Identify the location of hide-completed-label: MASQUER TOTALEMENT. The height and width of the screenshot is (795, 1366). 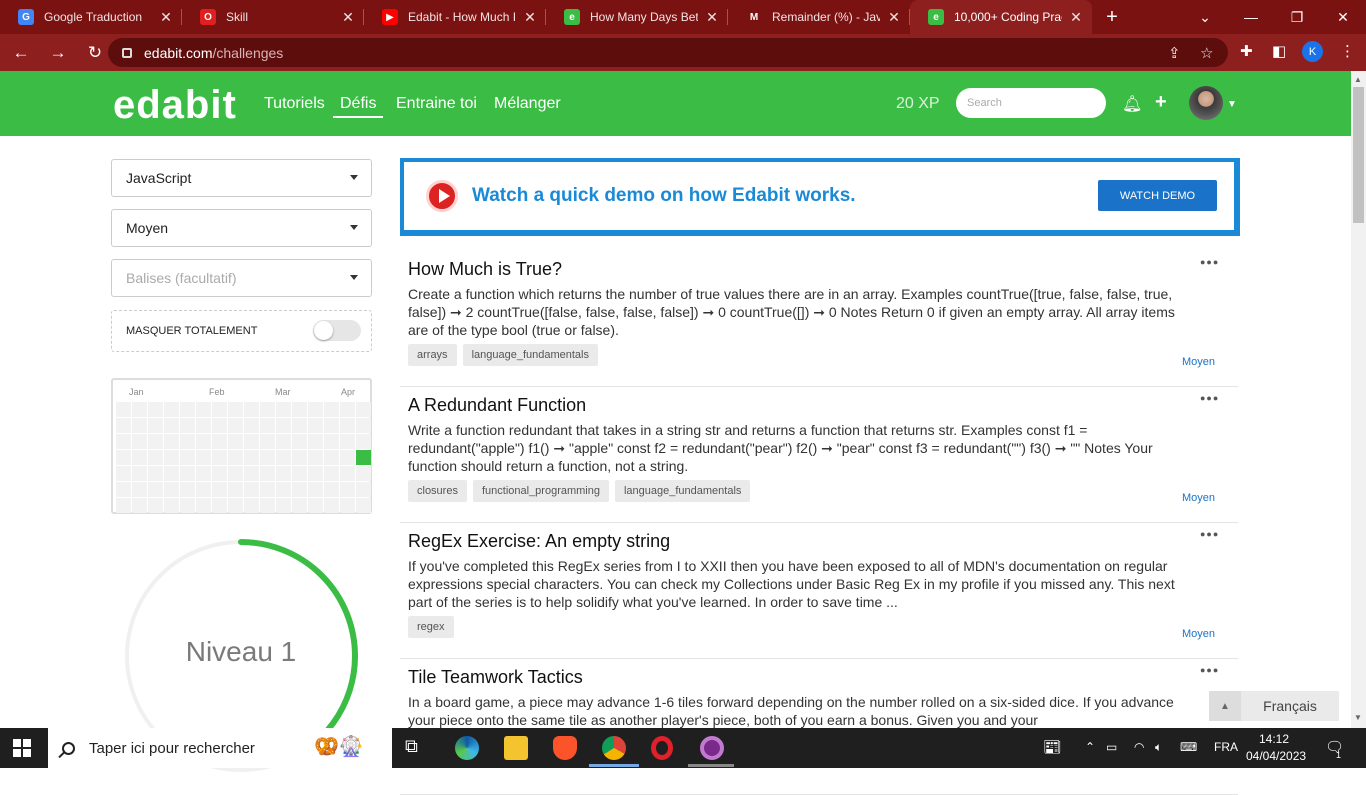
(192, 331).